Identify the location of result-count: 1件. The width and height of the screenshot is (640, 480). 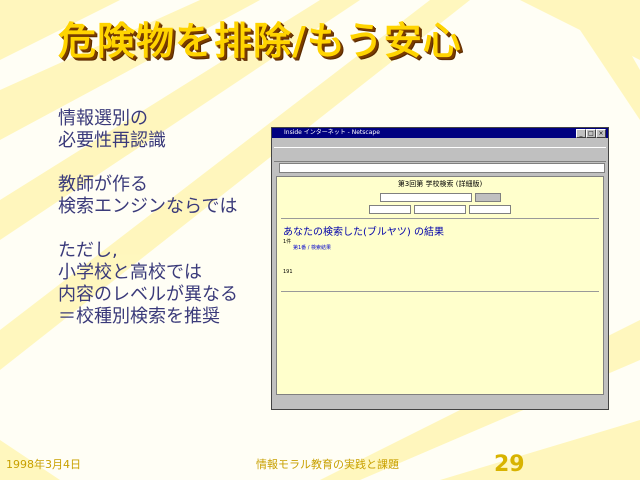
(287, 242).